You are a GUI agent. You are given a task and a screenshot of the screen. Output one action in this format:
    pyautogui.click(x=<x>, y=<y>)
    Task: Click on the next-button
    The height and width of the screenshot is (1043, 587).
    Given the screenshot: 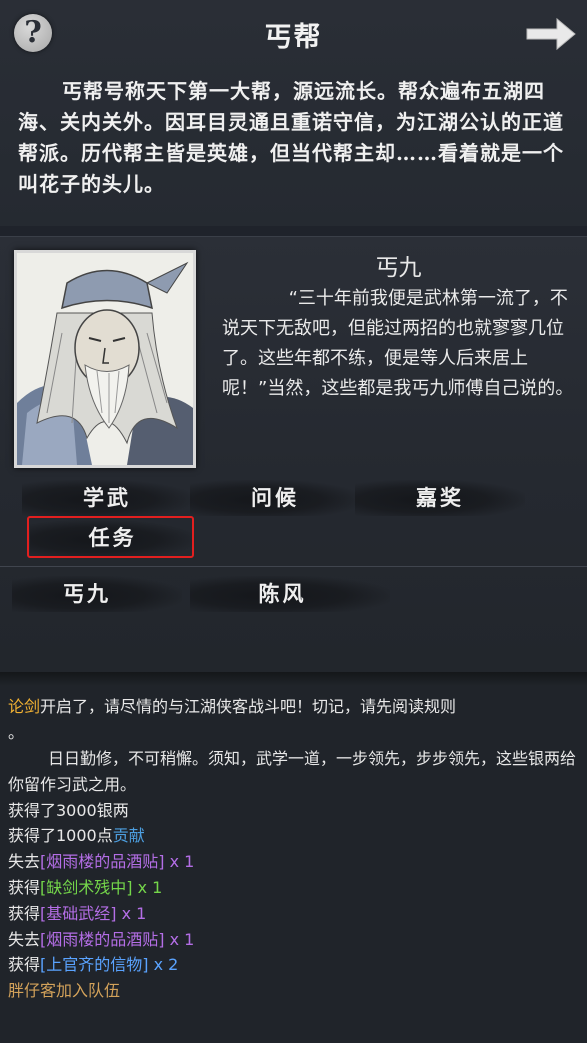 What is the action you would take?
    pyautogui.click(x=551, y=34)
    